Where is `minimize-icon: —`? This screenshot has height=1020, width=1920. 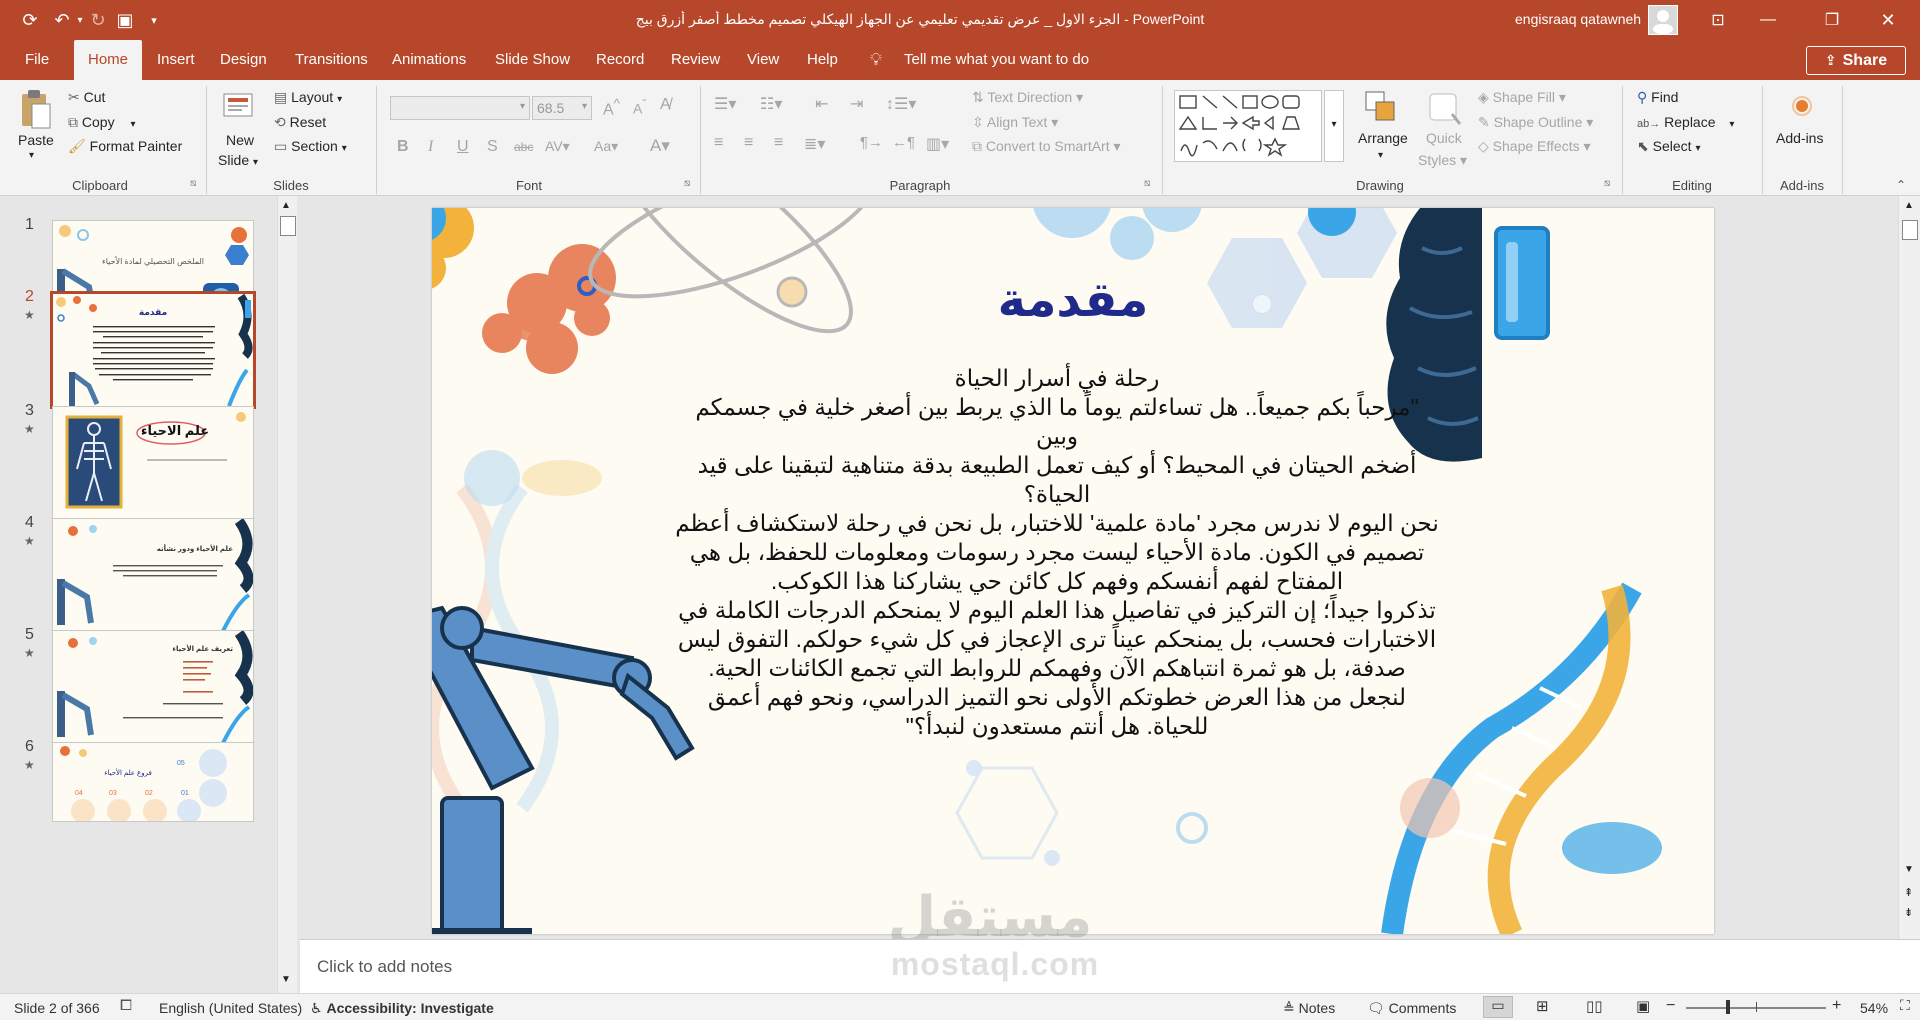
minimize-icon: — is located at coordinates (1768, 20).